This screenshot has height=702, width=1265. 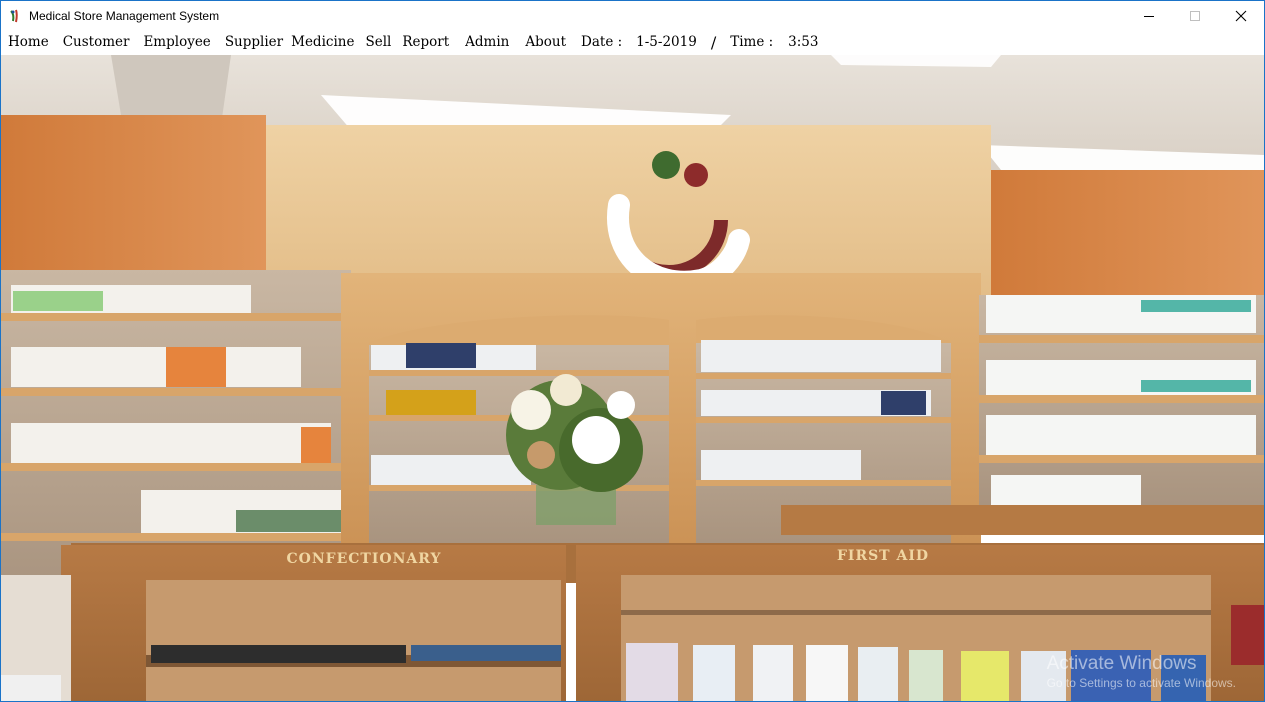 What do you see at coordinates (546, 42) in the screenshot?
I see `menu-about: About` at bounding box center [546, 42].